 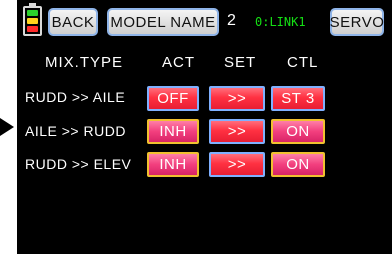 I want to click on column-header-mix-type: MIX.TYPE, so click(x=84, y=62).